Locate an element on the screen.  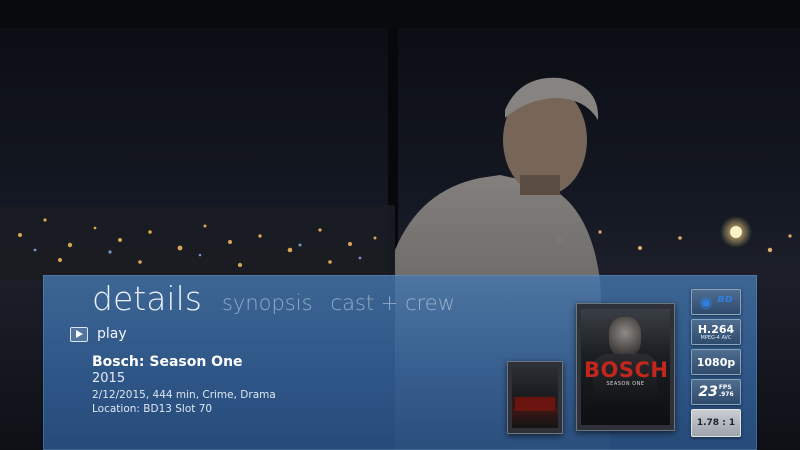
codec-sublabel: MPEG-4 AVC is located at coordinates (716, 337).